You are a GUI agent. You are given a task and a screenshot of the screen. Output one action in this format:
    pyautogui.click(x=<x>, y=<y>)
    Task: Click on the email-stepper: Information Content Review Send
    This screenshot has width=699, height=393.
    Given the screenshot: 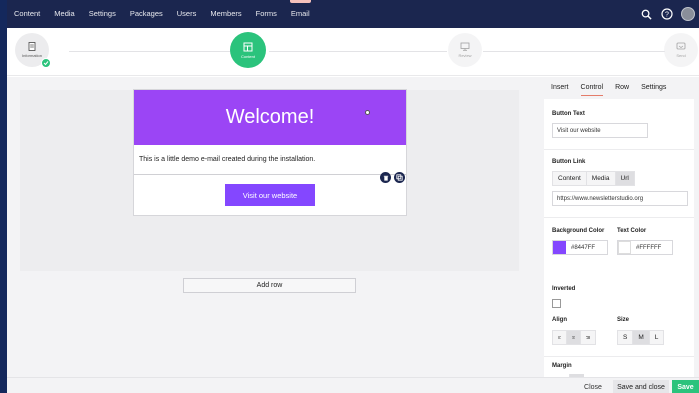 What is the action you would take?
    pyautogui.click(x=353, y=52)
    